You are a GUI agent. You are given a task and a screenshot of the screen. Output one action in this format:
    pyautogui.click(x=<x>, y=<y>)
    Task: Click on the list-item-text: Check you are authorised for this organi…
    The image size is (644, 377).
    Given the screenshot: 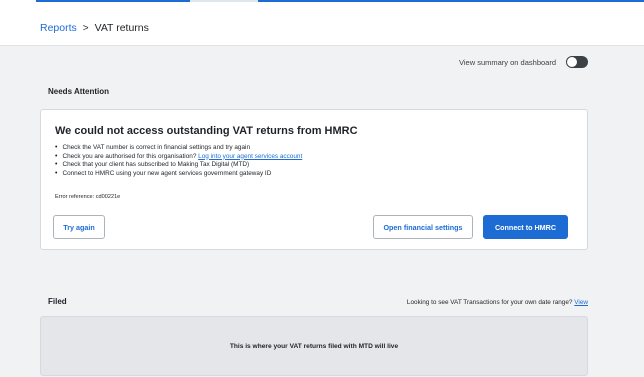 What is the action you would take?
    pyautogui.click(x=182, y=157)
    